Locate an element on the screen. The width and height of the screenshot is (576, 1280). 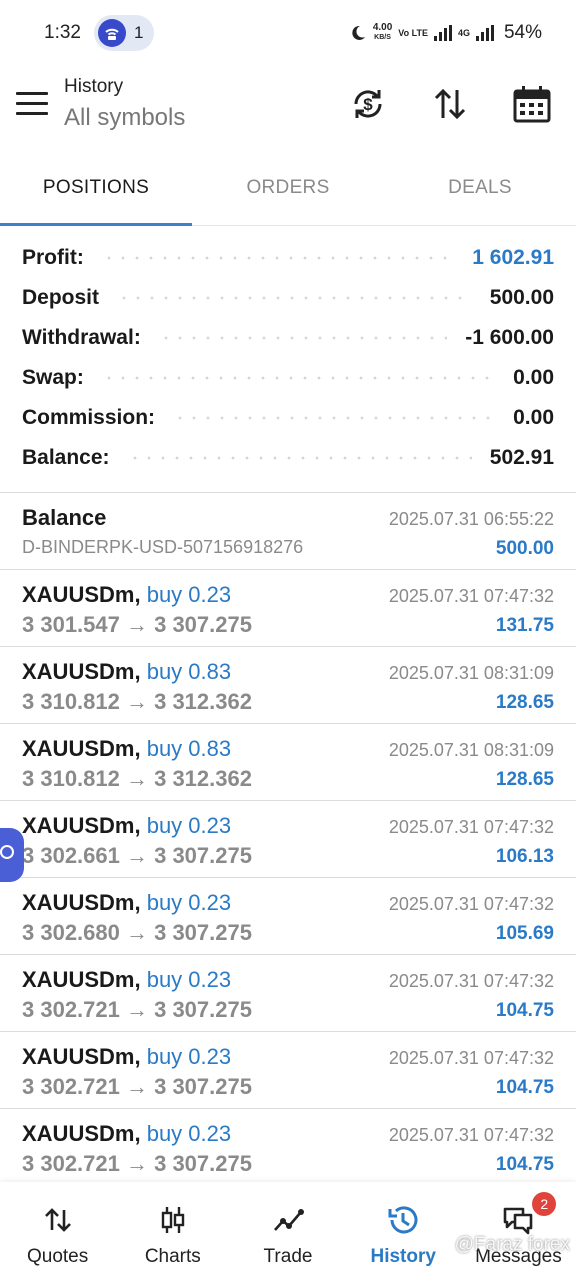
currency-exchange-icon: $ is located at coordinates (368, 104).